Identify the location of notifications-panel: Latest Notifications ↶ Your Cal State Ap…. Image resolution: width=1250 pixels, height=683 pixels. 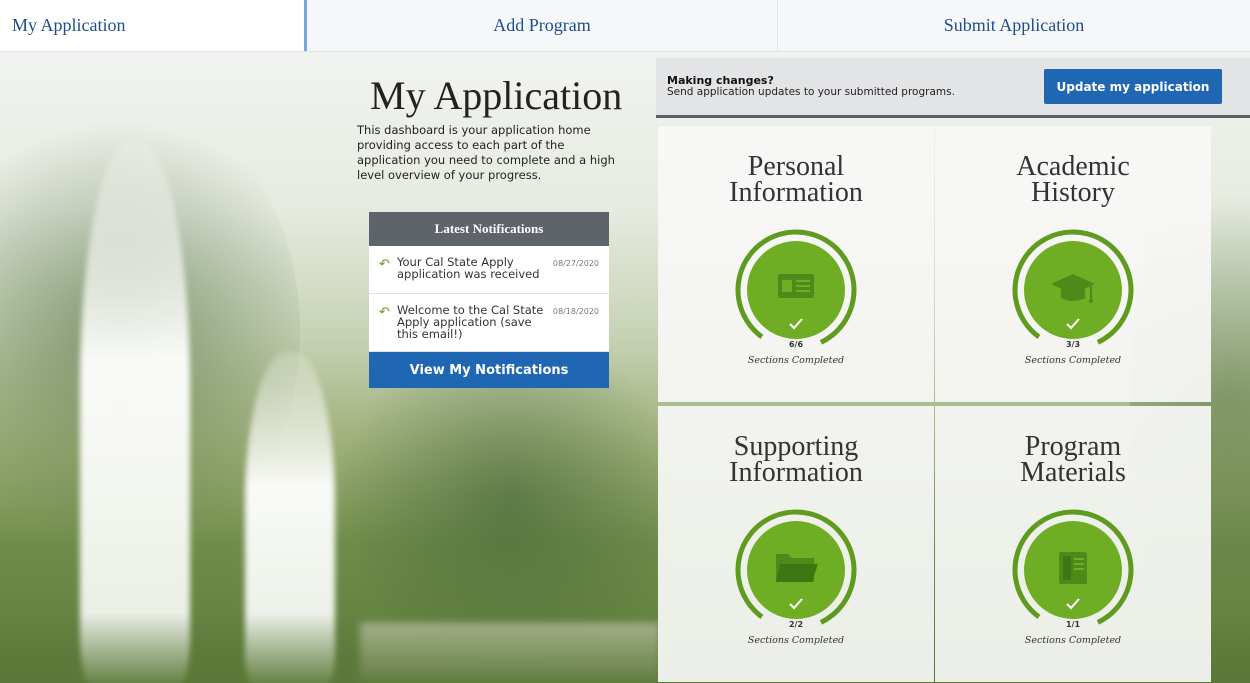
(489, 300).